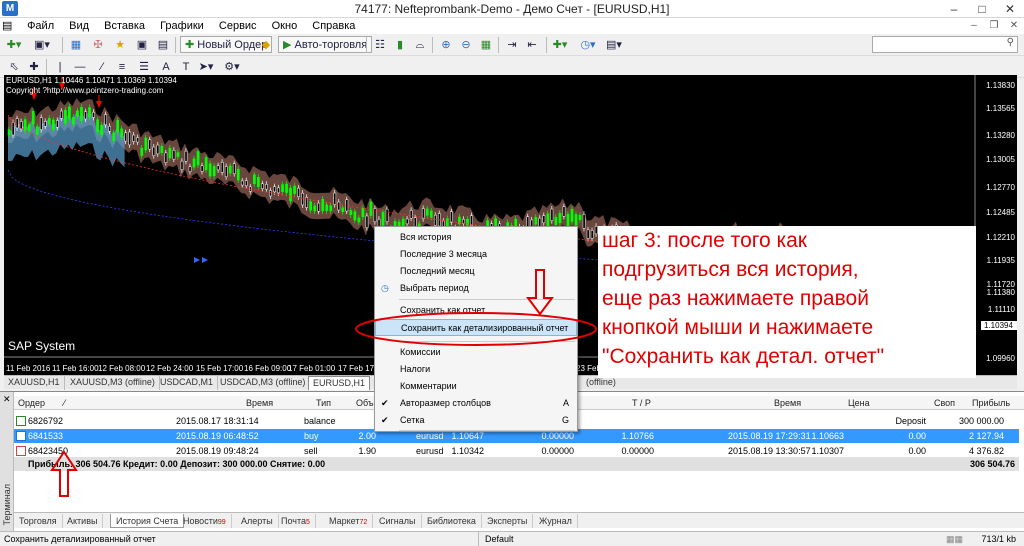 Image resolution: width=1024 pixels, height=546 pixels. Describe the element at coordinates (420, 45) in the screenshot. I see `line-chart-icon: ⌓` at that location.